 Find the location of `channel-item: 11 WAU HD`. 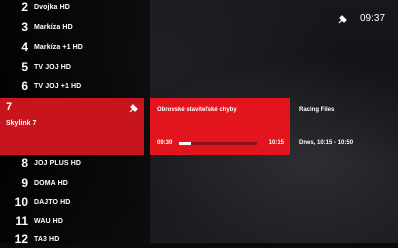

channel-item: 11 WAU HD is located at coordinates (72, 221).